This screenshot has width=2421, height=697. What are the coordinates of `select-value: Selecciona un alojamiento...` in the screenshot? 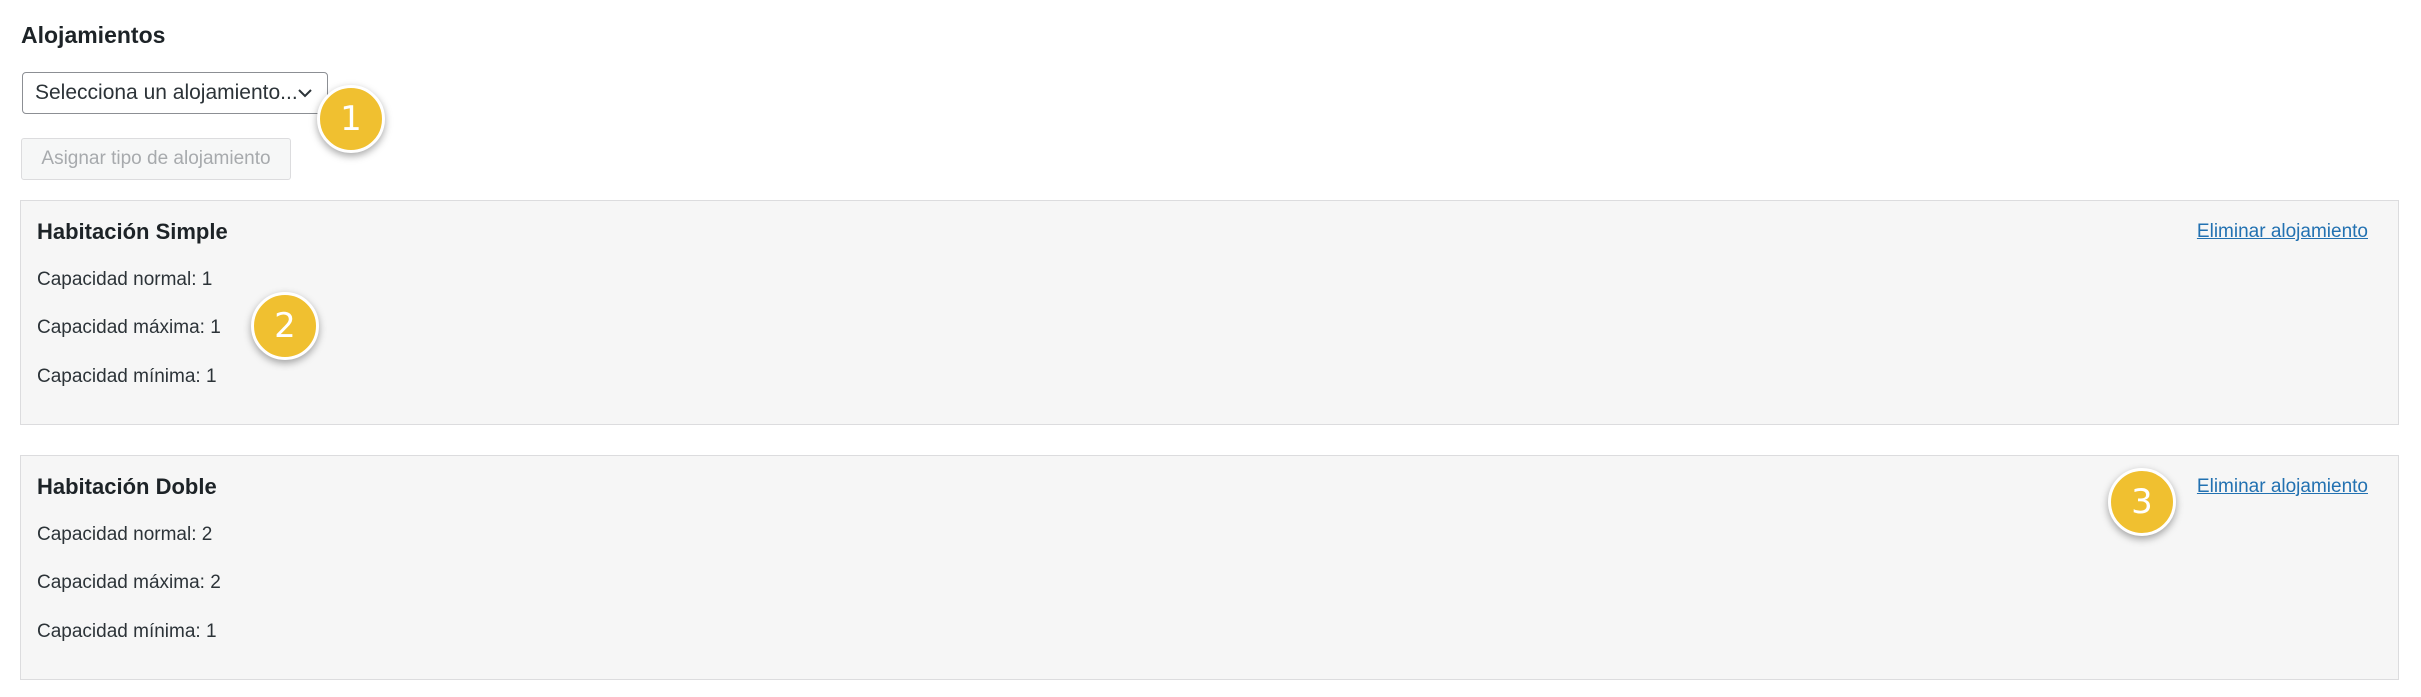 It's located at (166, 92).